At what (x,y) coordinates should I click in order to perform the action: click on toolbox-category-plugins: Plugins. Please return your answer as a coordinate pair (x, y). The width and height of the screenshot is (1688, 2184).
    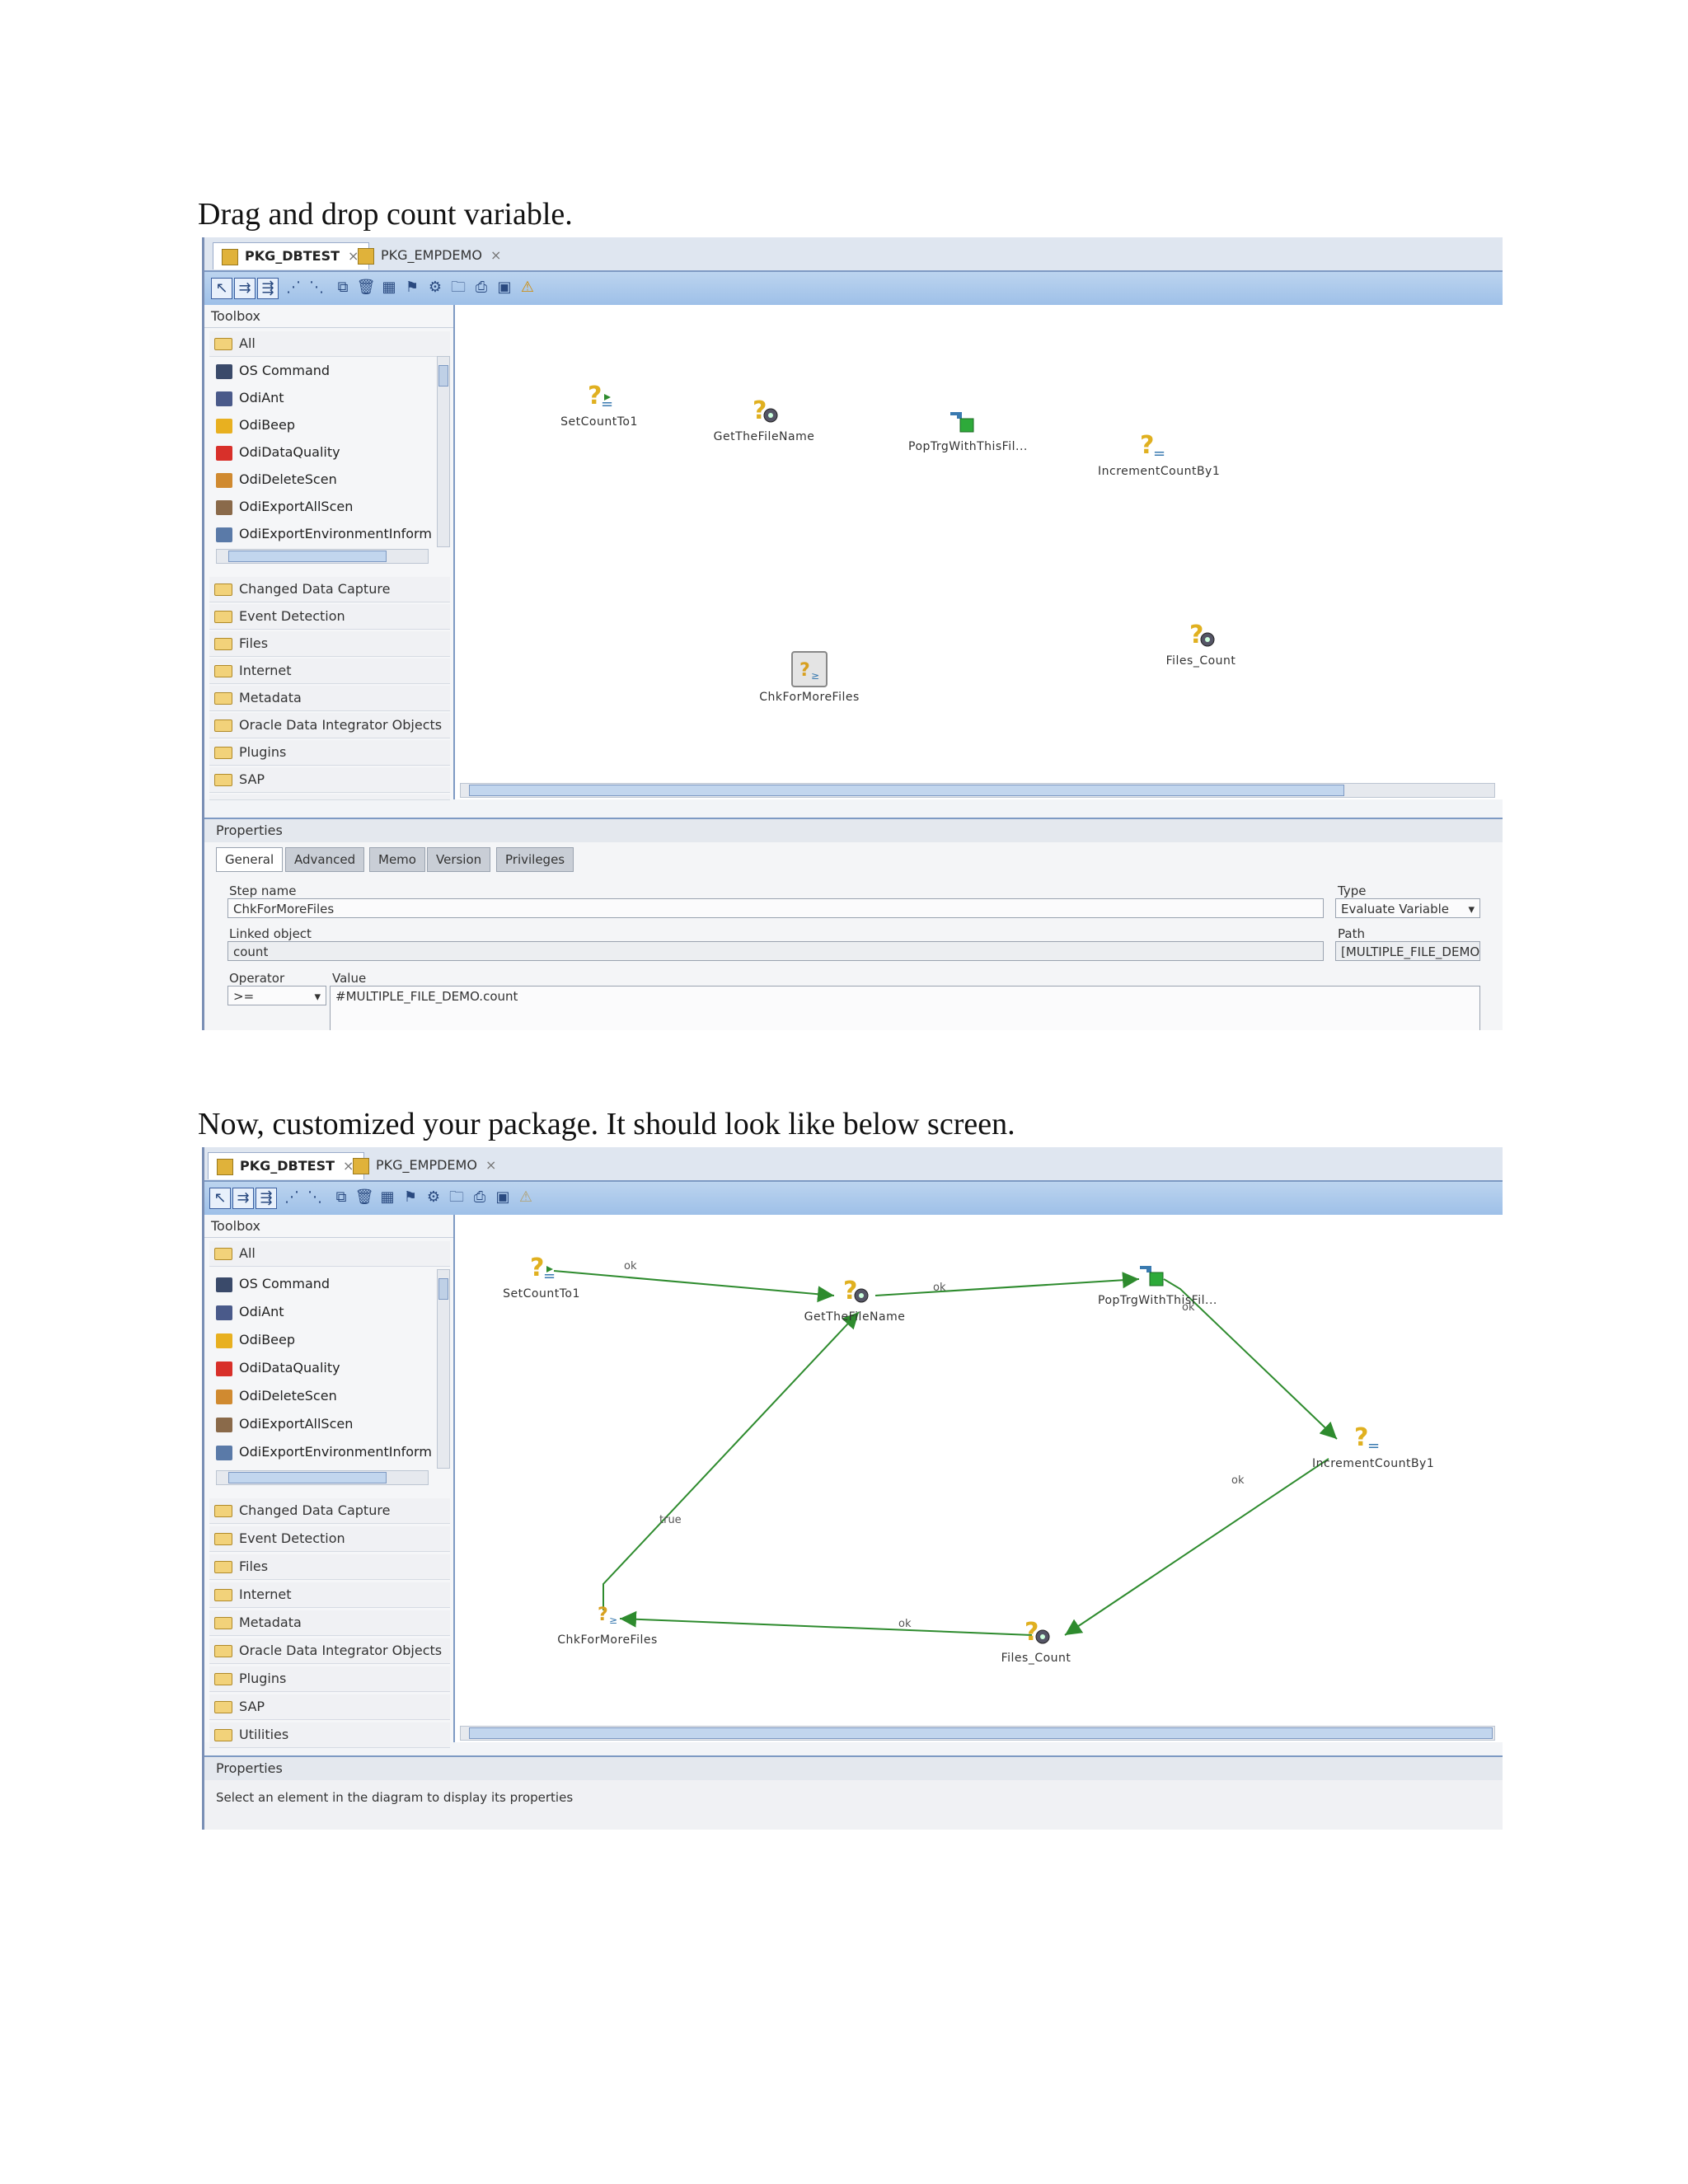
    Looking at the image, I should click on (329, 1679).